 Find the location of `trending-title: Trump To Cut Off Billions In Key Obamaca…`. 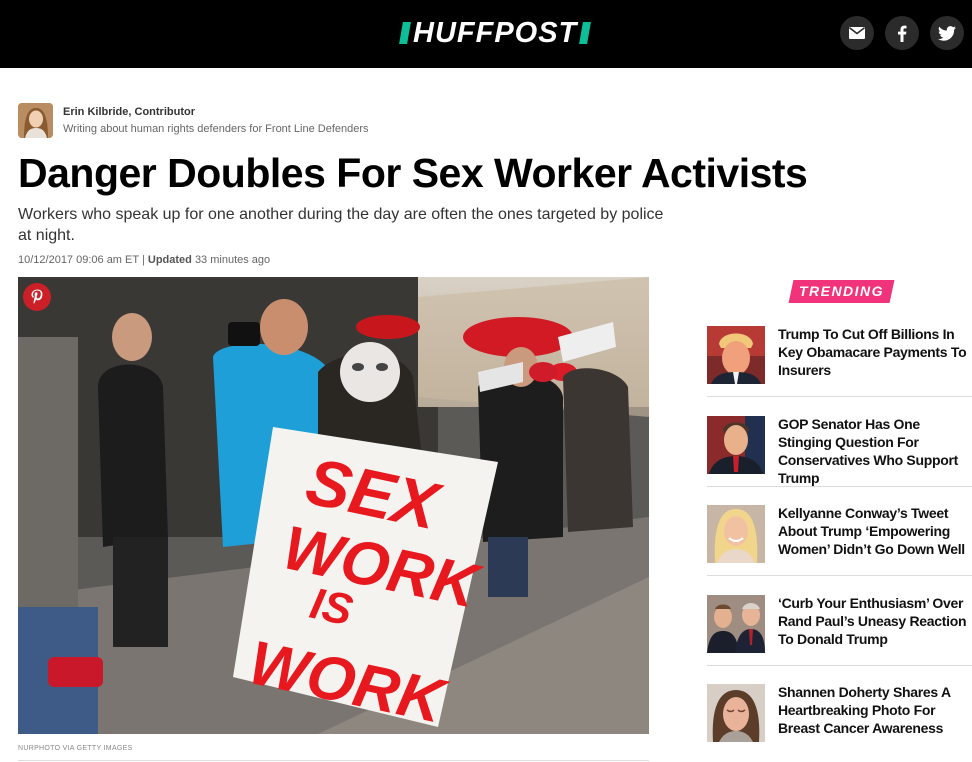

trending-title: Trump To Cut Off Billions In Key Obamaca… is located at coordinates (875, 352).